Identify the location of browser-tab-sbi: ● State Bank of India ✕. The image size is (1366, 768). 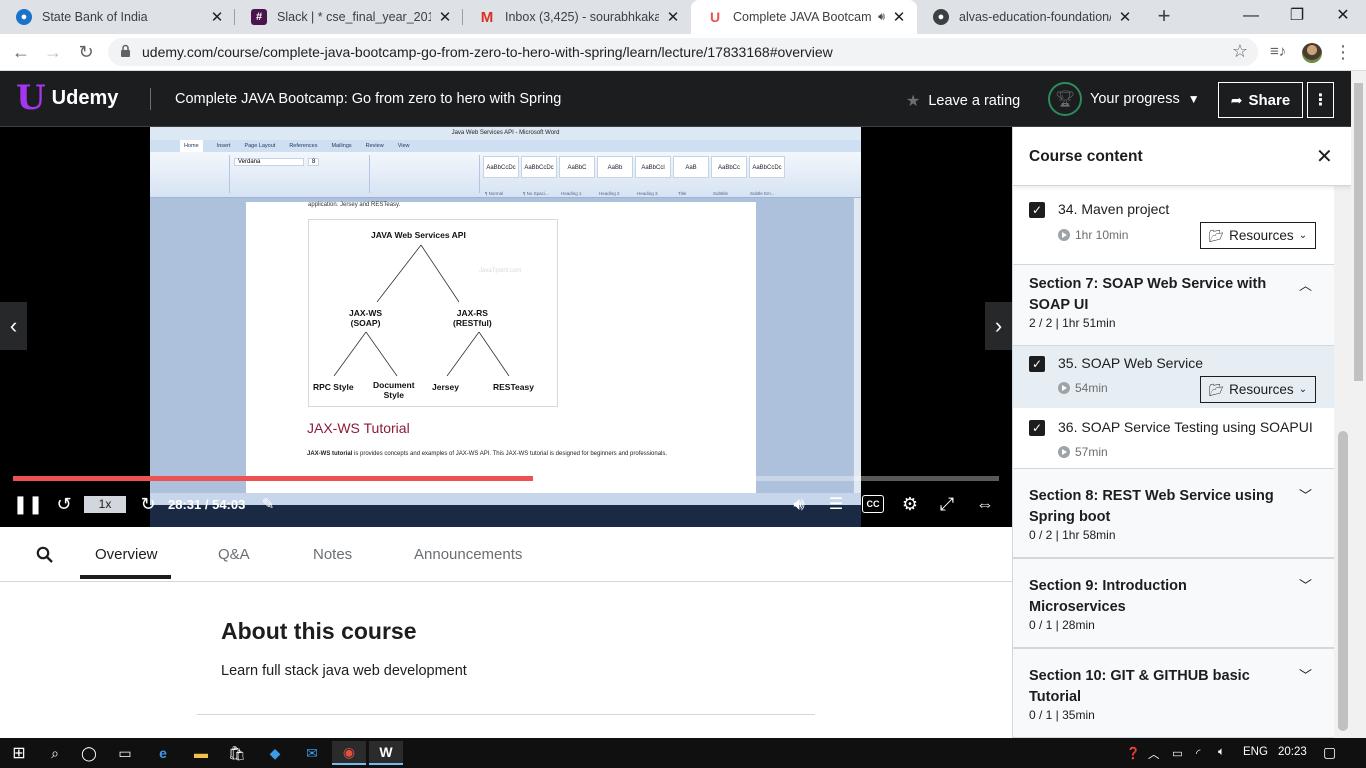
(117, 17).